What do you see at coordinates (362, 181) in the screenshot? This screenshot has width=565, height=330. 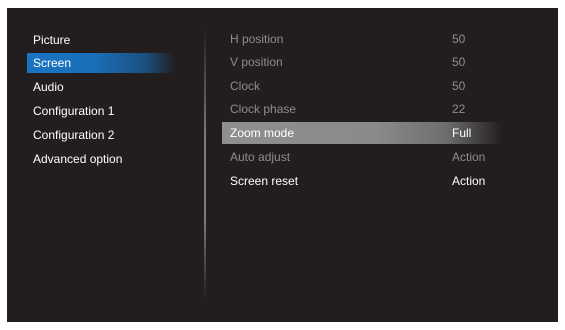 I see `setting-screen-reset: Screen reset Action` at bounding box center [362, 181].